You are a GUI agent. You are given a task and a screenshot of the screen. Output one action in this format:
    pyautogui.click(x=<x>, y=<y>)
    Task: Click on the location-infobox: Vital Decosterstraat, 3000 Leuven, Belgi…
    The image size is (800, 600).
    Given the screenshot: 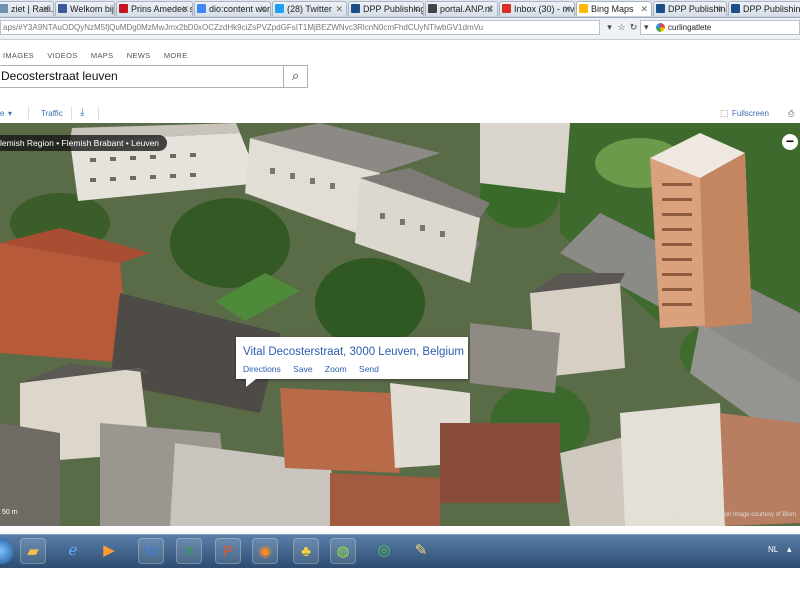 What is the action you would take?
    pyautogui.click(x=352, y=362)
    